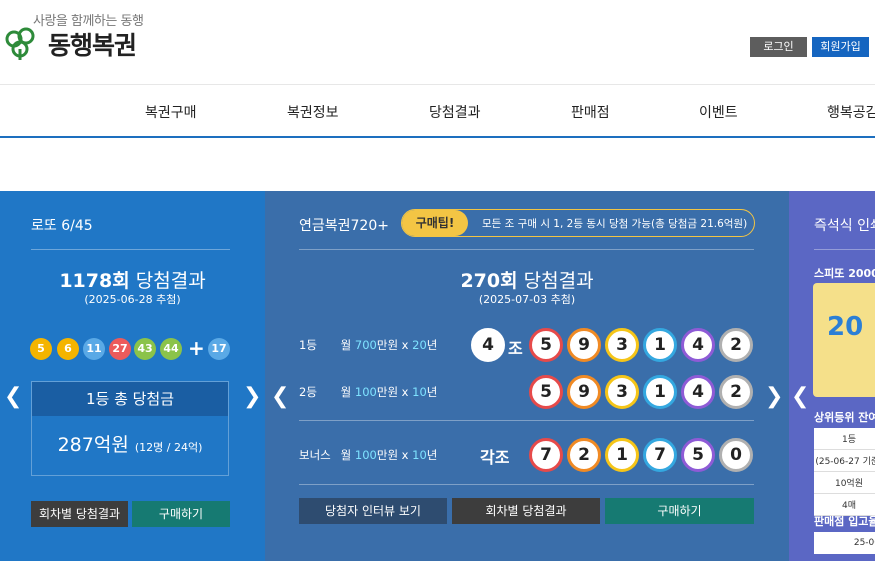  Describe the element at coordinates (313, 112) in the screenshot. I see `nav-item-info: 복권정보` at that location.